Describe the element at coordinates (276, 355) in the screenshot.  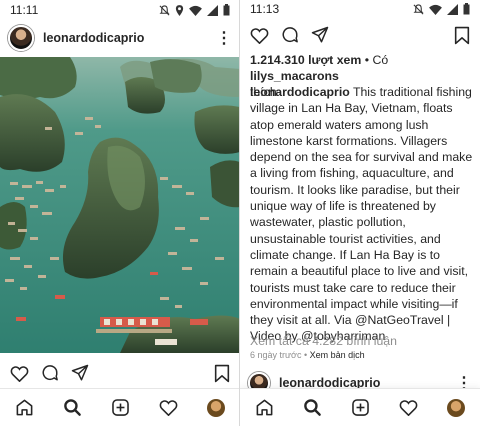
I see `post-time: 6 ngày trước` at that location.